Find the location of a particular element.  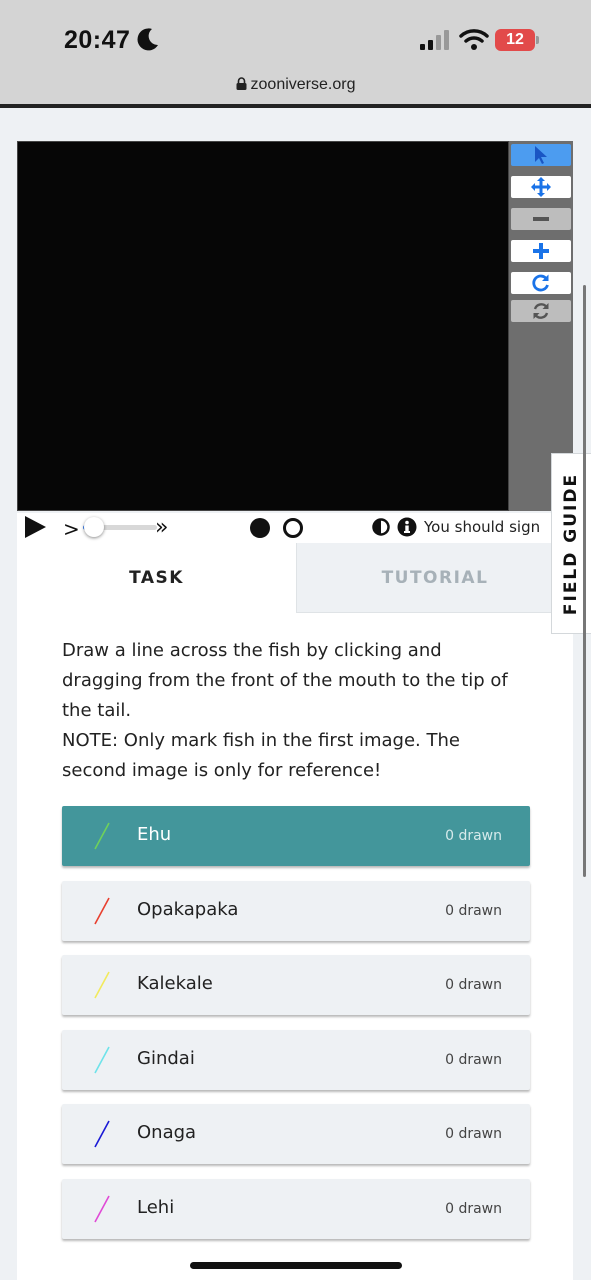

battery-level: 12 is located at coordinates (515, 39).